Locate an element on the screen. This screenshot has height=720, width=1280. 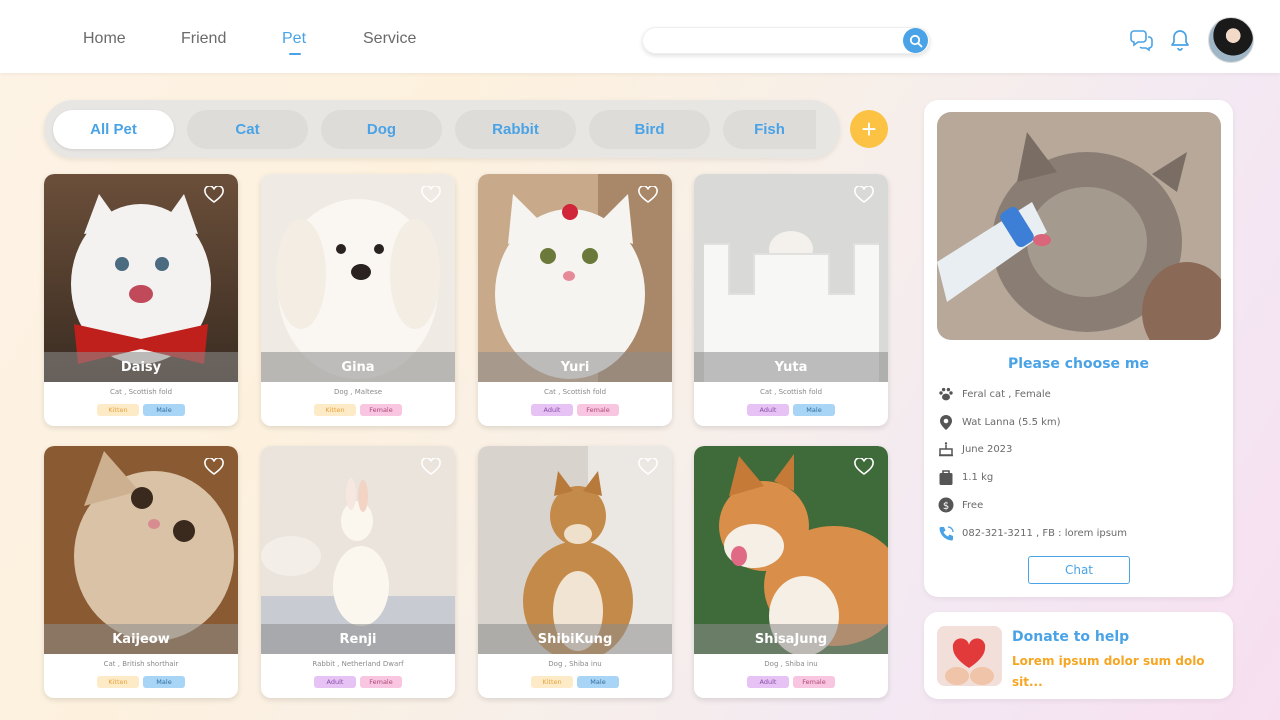
paw-icon is located at coordinates (946, 394).